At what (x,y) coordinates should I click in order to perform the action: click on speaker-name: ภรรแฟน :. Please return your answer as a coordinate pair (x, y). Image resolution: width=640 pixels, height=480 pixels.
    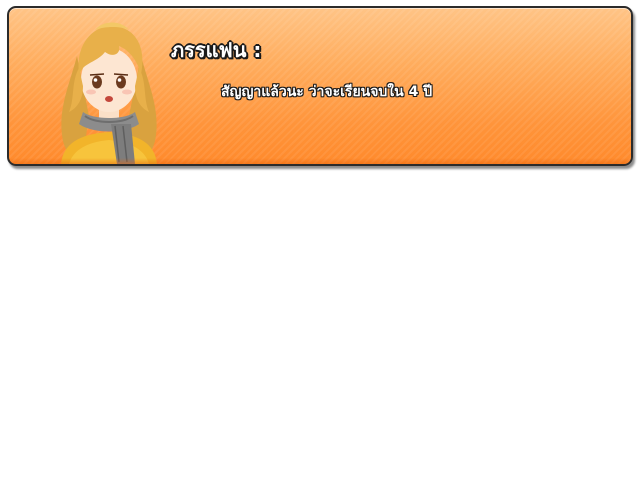
    Looking at the image, I should click on (216, 50).